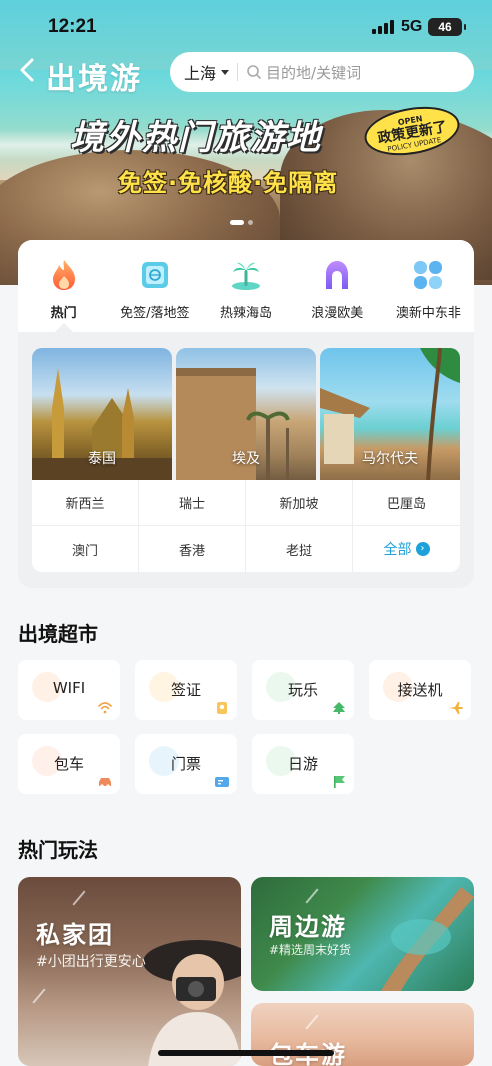  I want to click on card-subtitle: #小团出行更安心, so click(91, 962).